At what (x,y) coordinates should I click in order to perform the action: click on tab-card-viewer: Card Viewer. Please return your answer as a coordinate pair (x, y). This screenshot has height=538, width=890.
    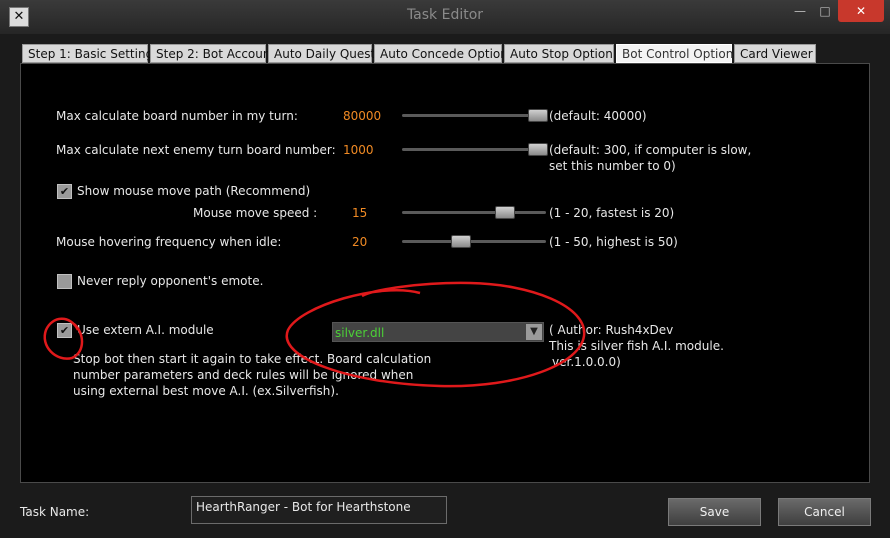
    Looking at the image, I should click on (775, 53).